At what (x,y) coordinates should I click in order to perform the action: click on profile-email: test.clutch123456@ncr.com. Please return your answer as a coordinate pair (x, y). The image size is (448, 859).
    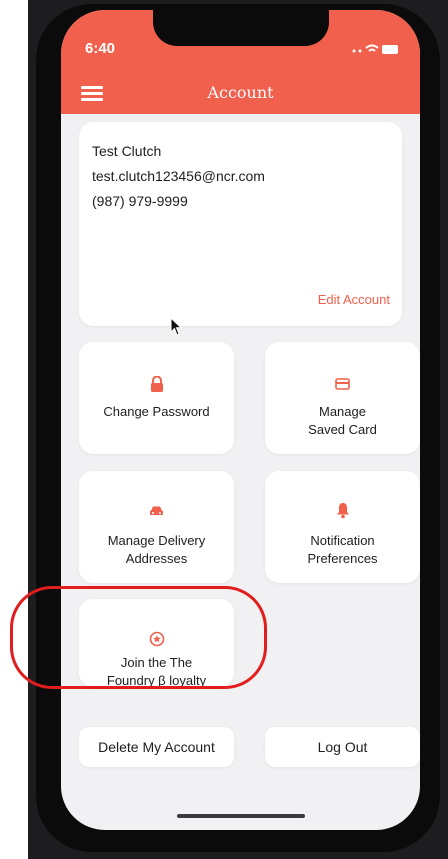
    Looking at the image, I should click on (178, 176).